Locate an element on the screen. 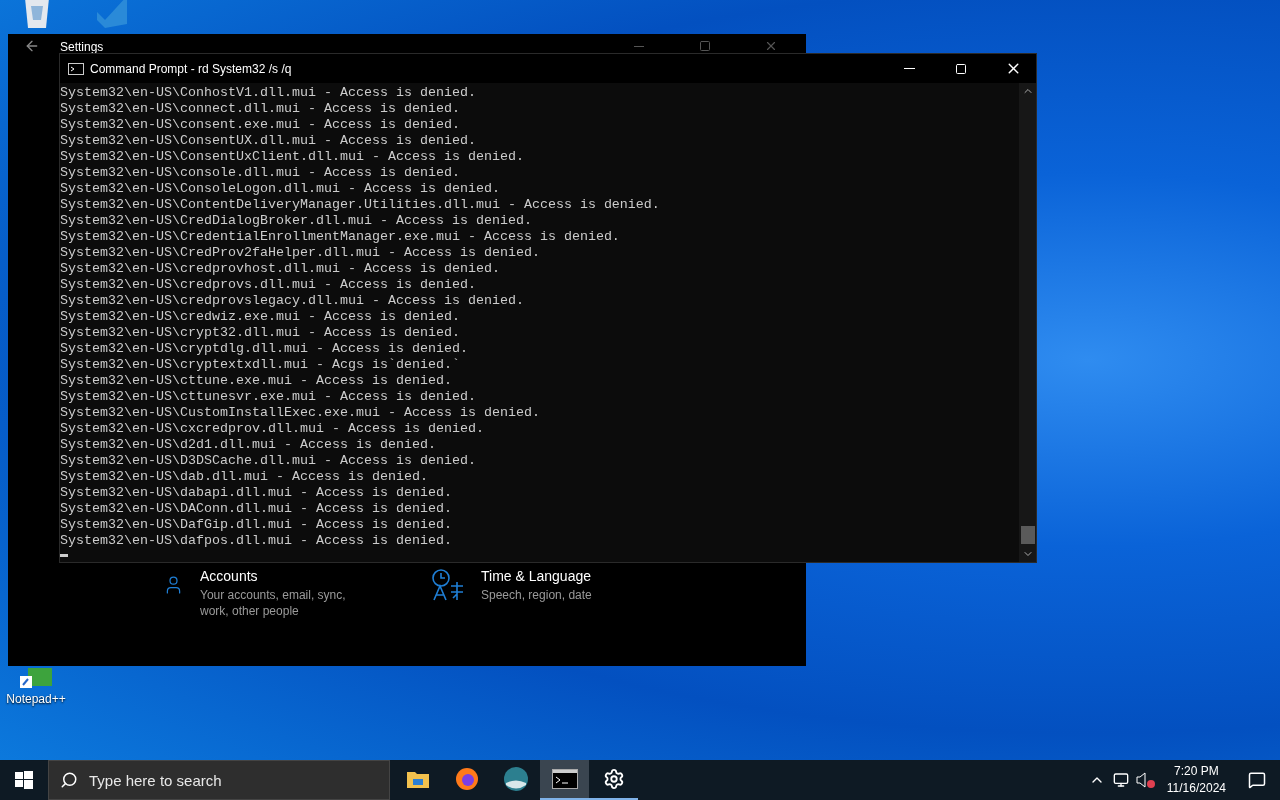 The width and height of the screenshot is (1280, 800). category-description: Your accounts, email, sync, work, other people is located at coordinates (273, 603).